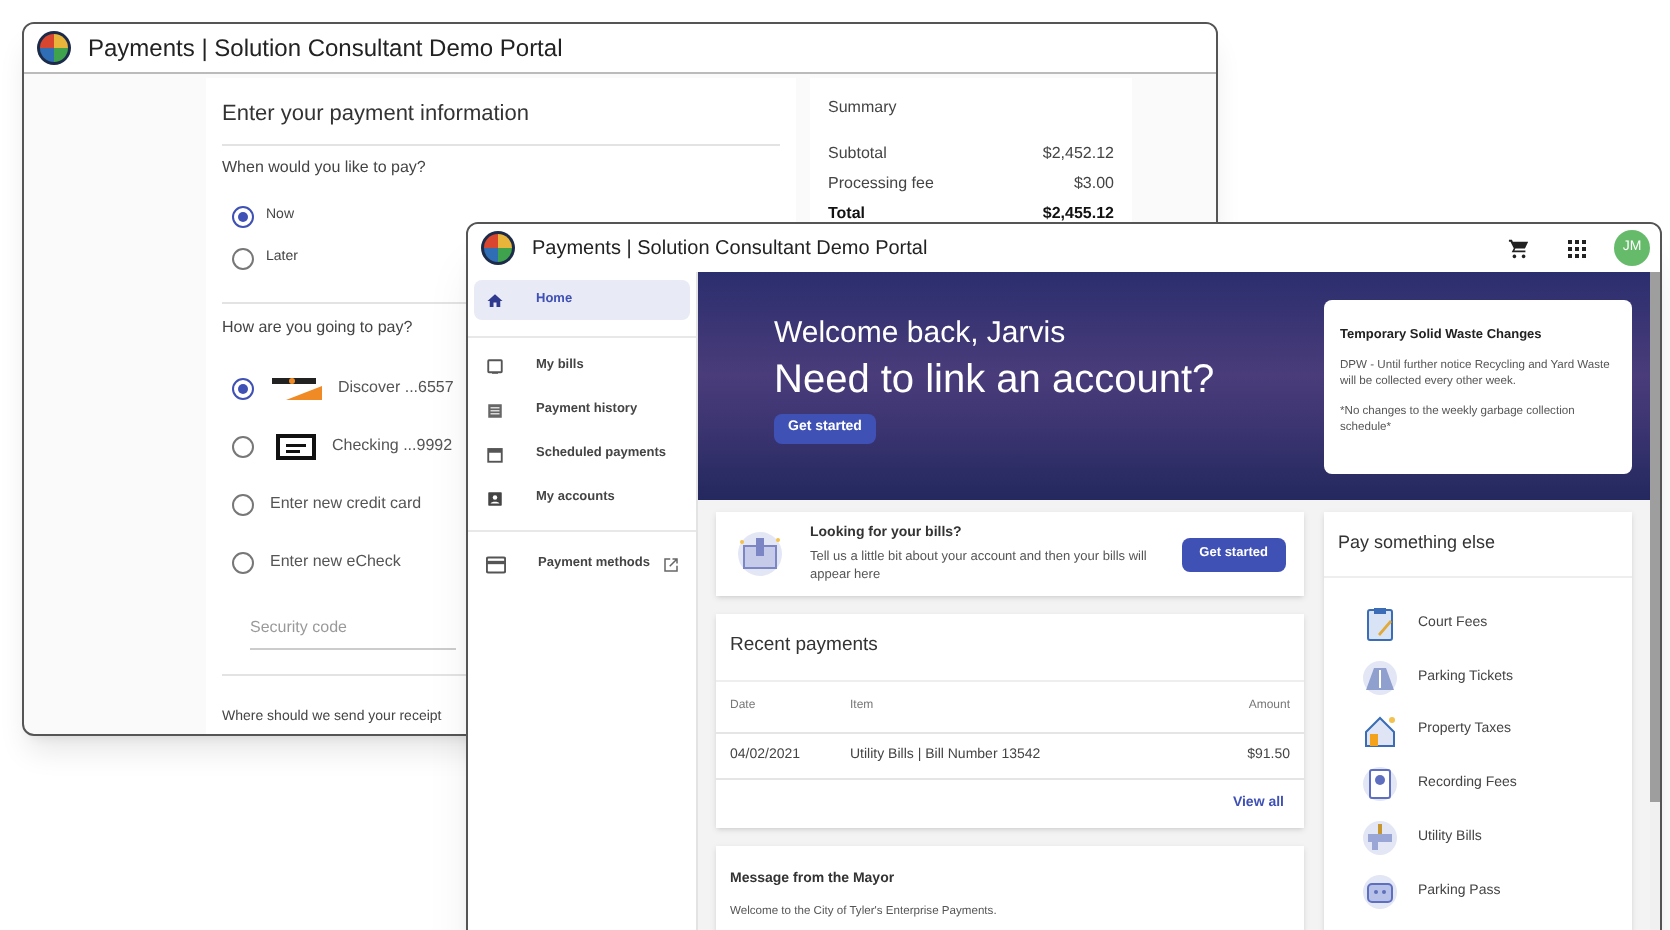  I want to click on faucet-icon, so click(1380, 838).